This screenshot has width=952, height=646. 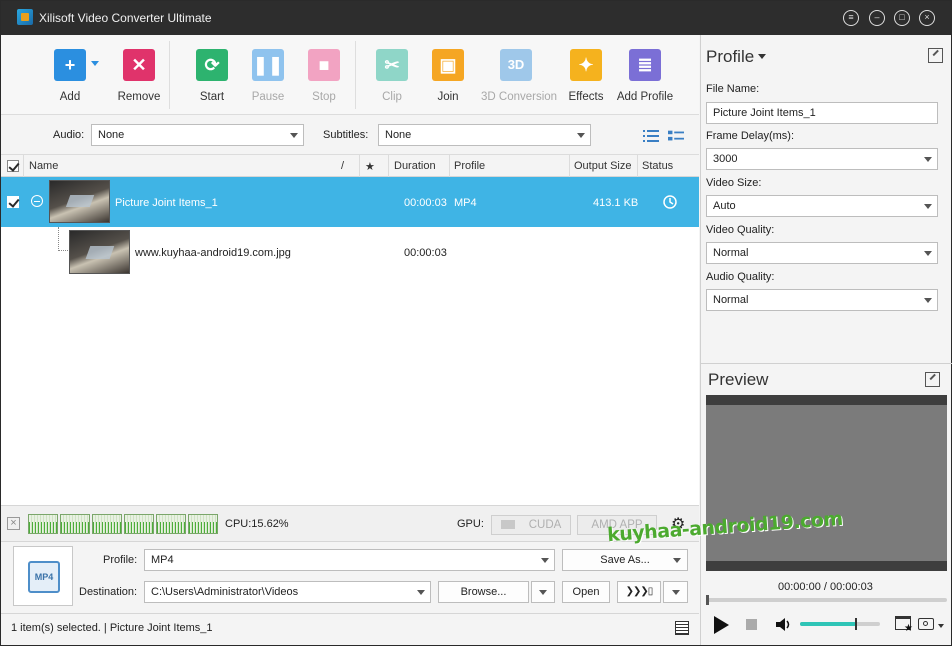 What do you see at coordinates (822, 113) in the screenshot?
I see `file-name-input: Picture Joint Items_1` at bounding box center [822, 113].